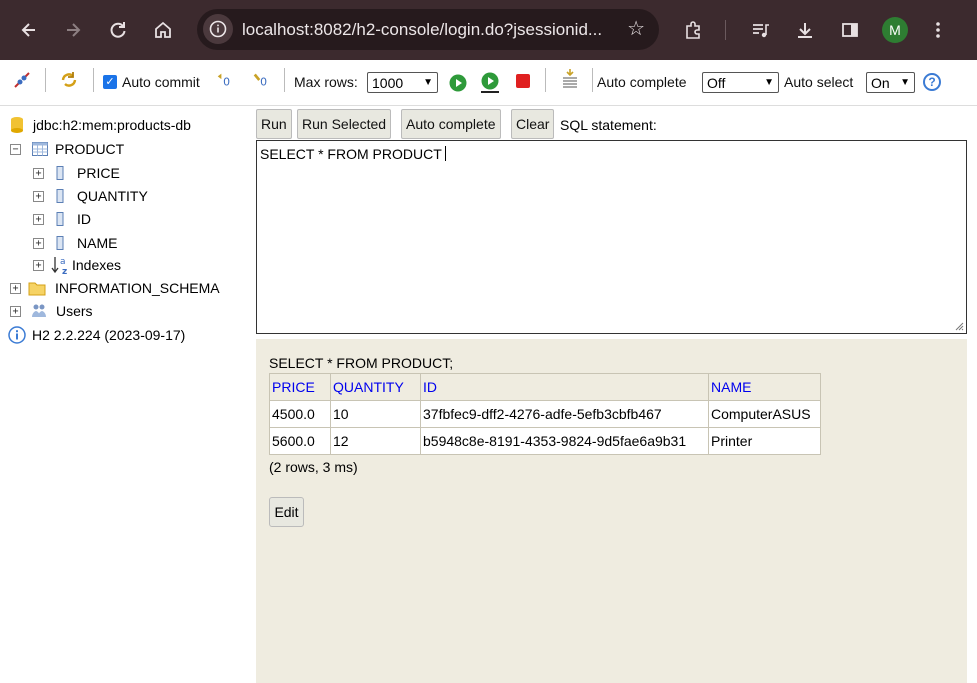 The height and width of the screenshot is (683, 977). I want to click on column-header: QUANTITY, so click(375, 387).